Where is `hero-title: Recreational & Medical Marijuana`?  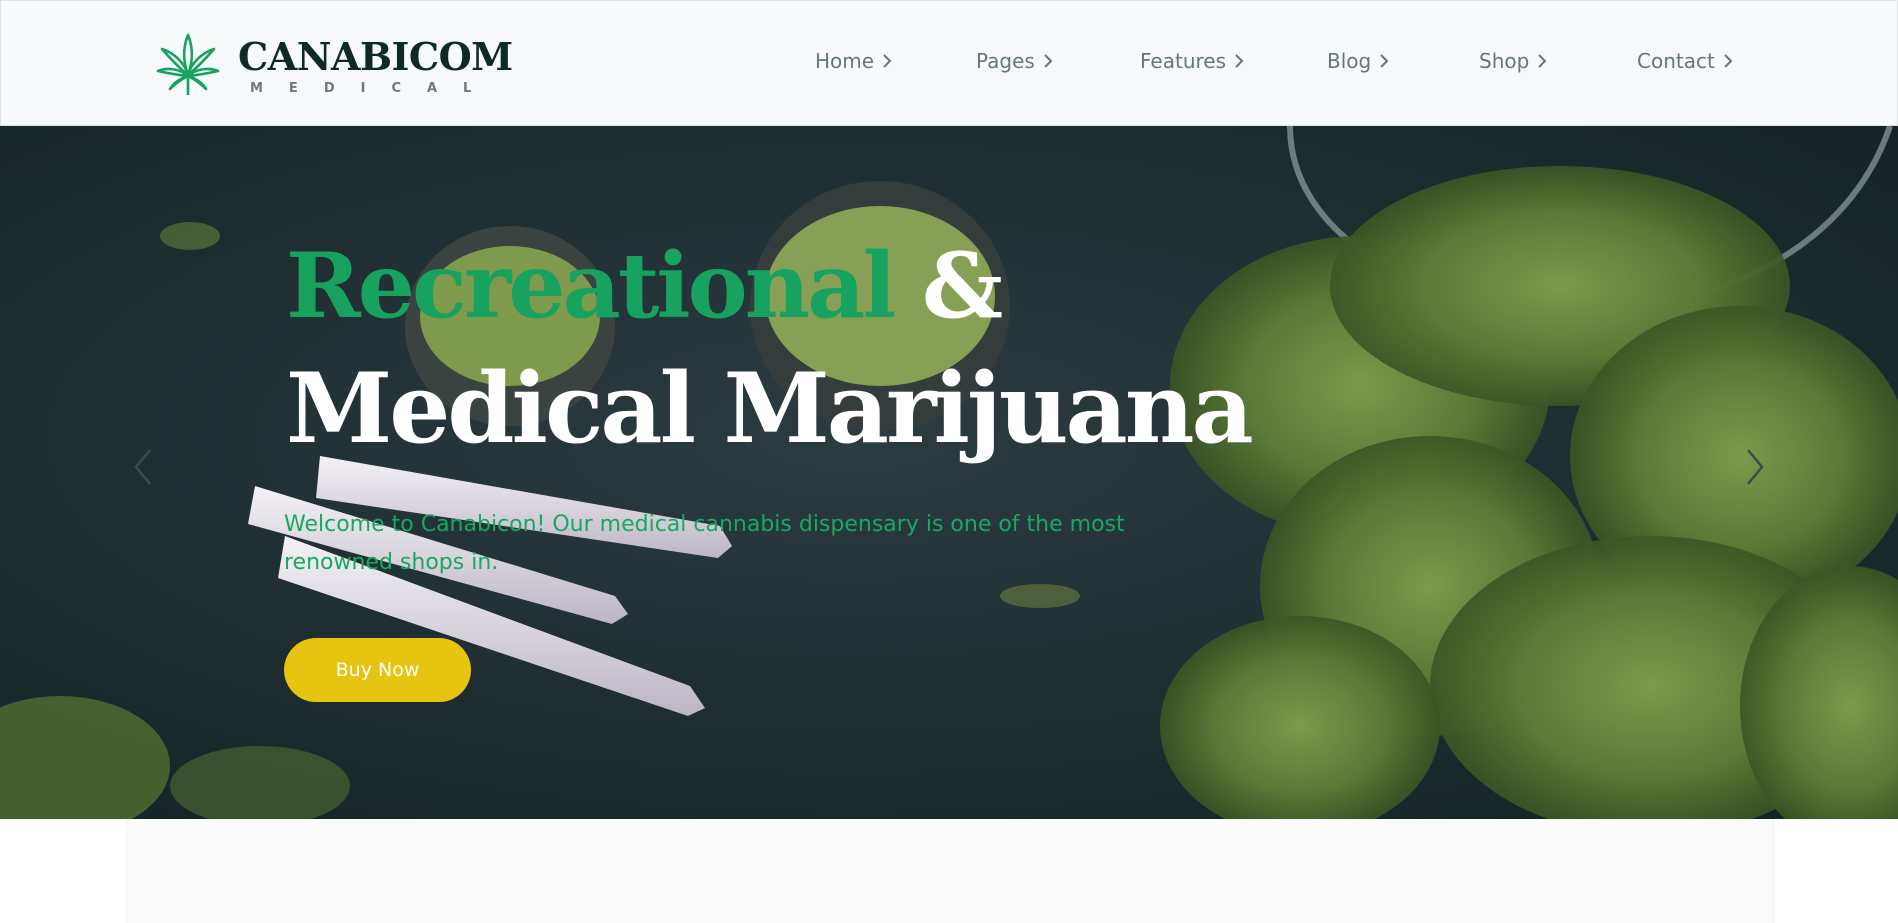
hero-title: Recreational & Medical Marijuana is located at coordinates (770, 349).